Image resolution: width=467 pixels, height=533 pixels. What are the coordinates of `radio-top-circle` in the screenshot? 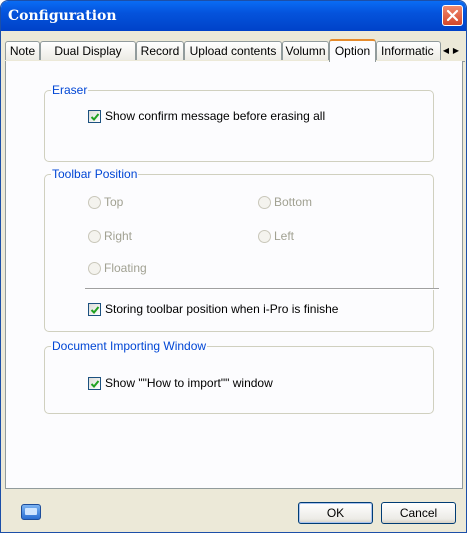 It's located at (94, 202).